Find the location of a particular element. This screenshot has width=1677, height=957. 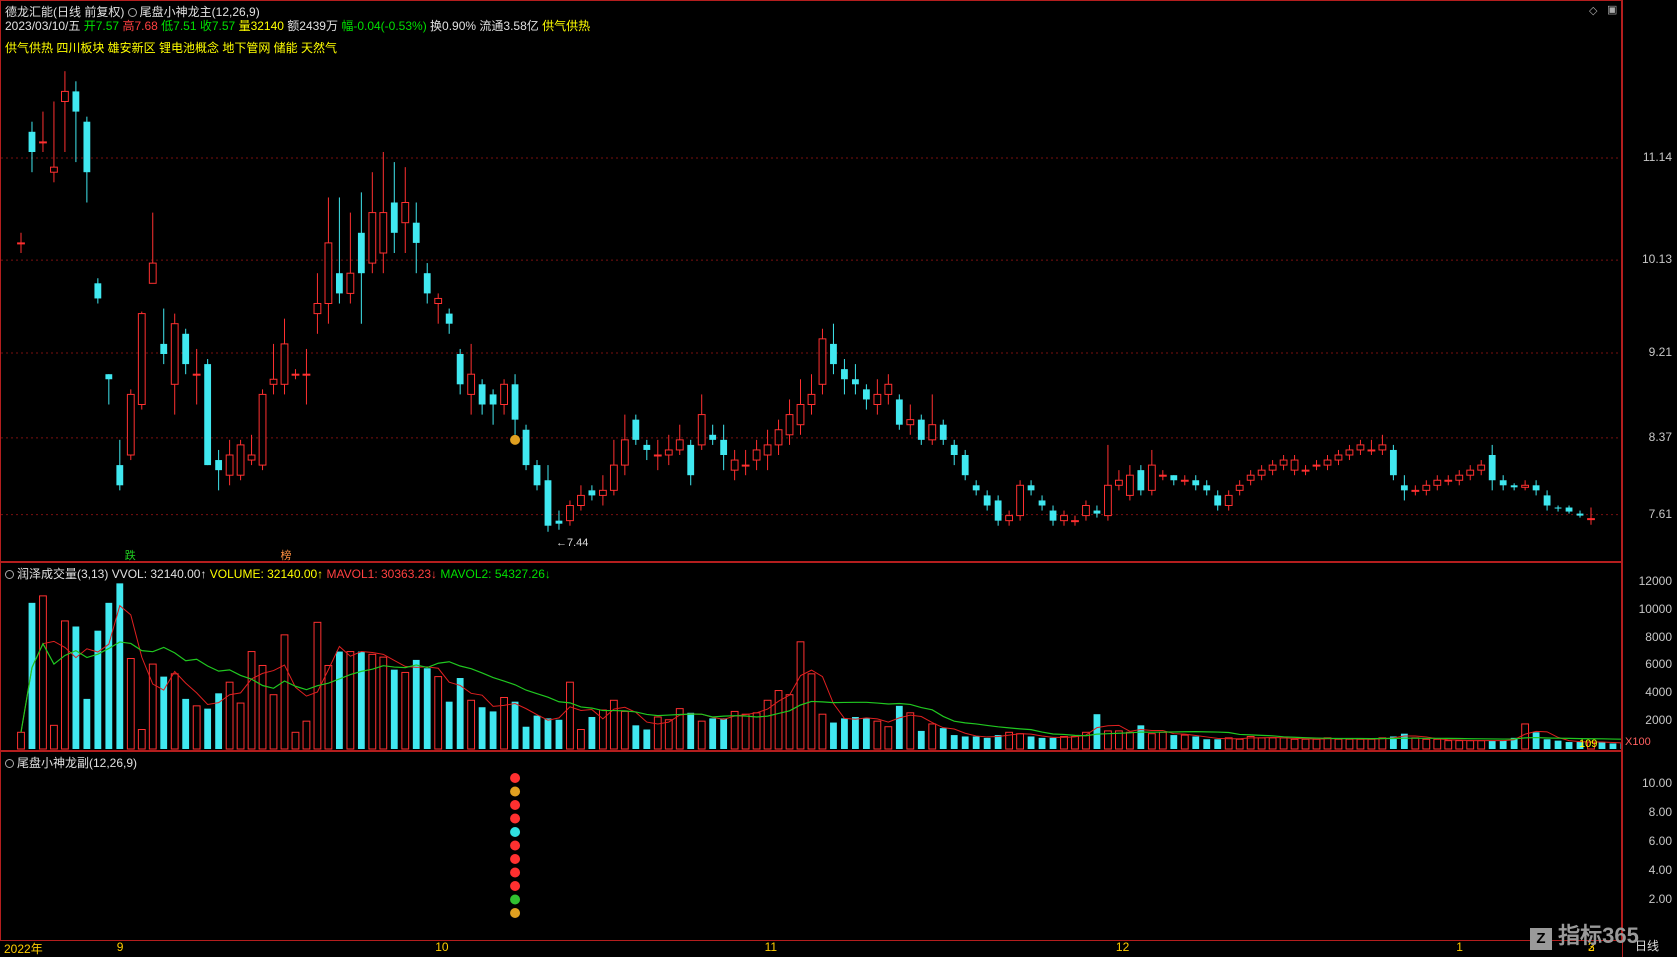

signal-mark-die: 跌 is located at coordinates (130, 554).